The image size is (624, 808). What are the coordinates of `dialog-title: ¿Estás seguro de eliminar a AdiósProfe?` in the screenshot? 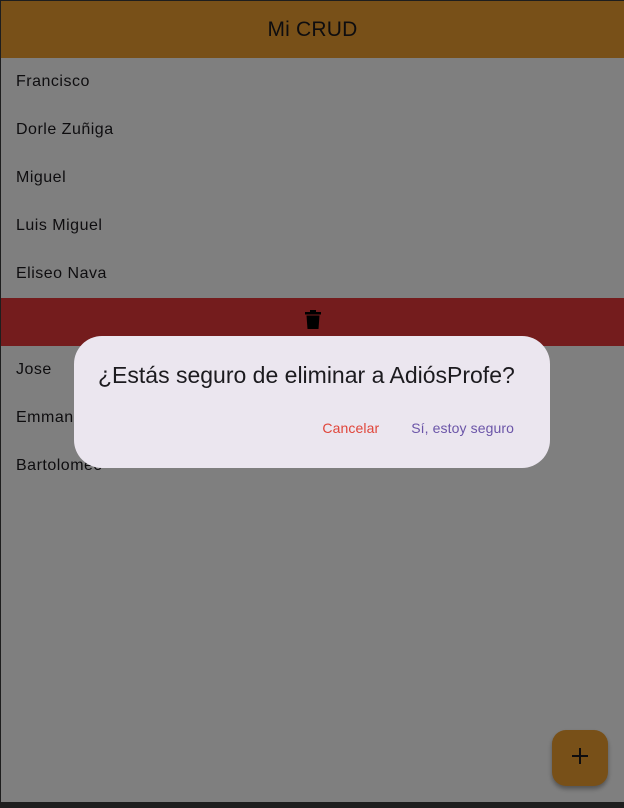 It's located at (306, 375).